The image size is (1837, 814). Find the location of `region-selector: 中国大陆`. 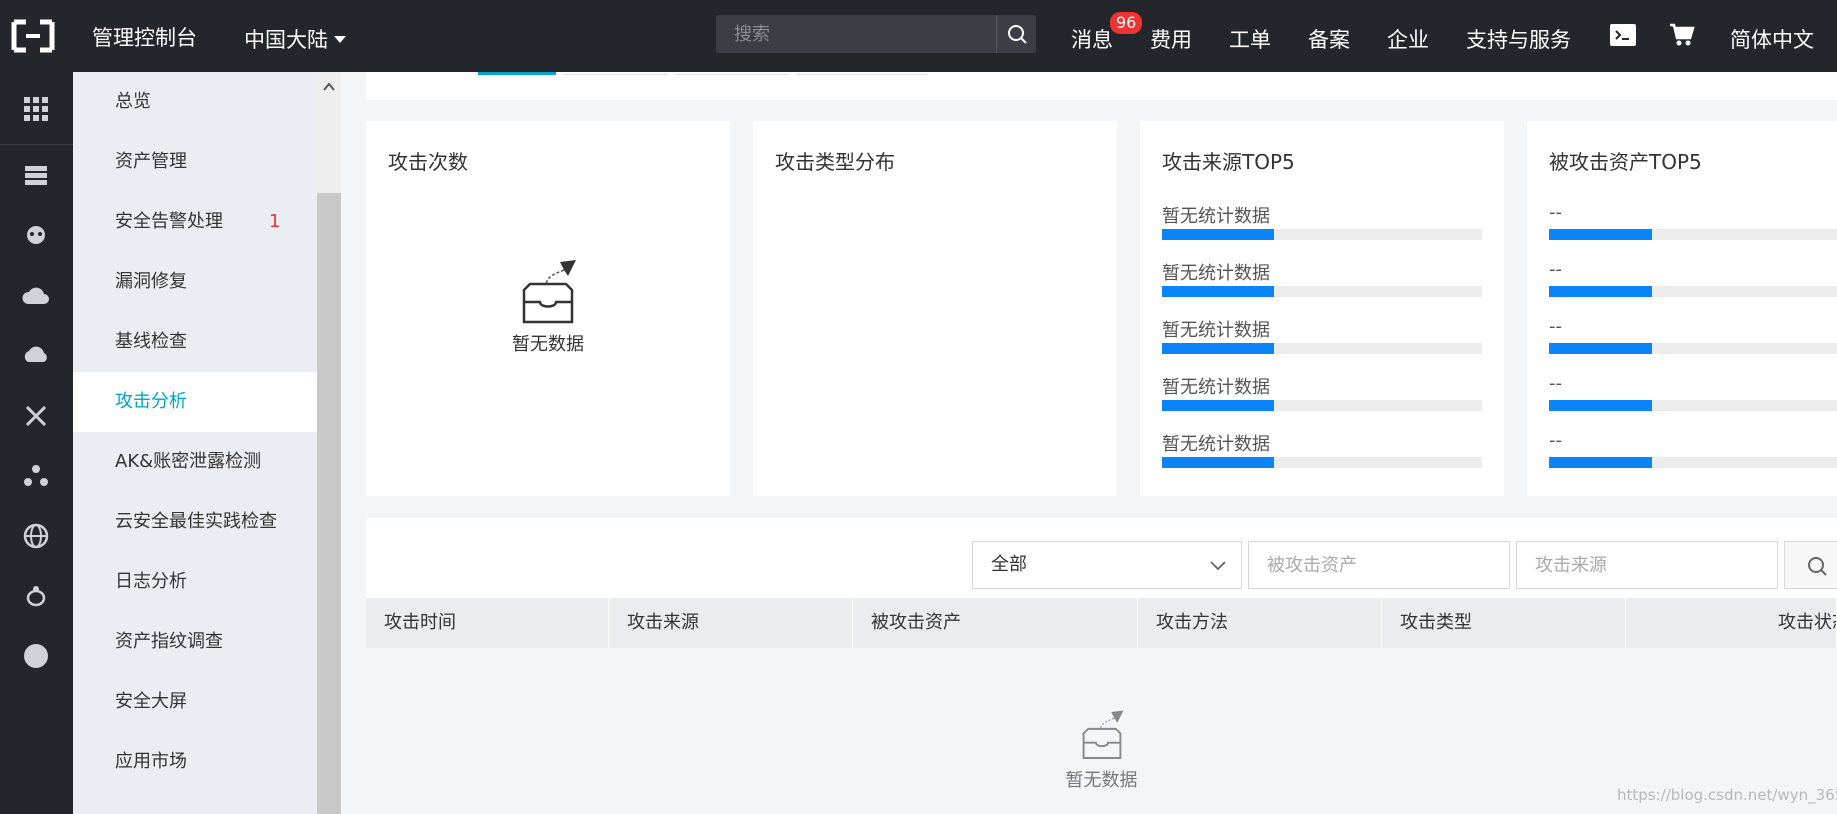

region-selector: 中国大陆 is located at coordinates (295, 39).